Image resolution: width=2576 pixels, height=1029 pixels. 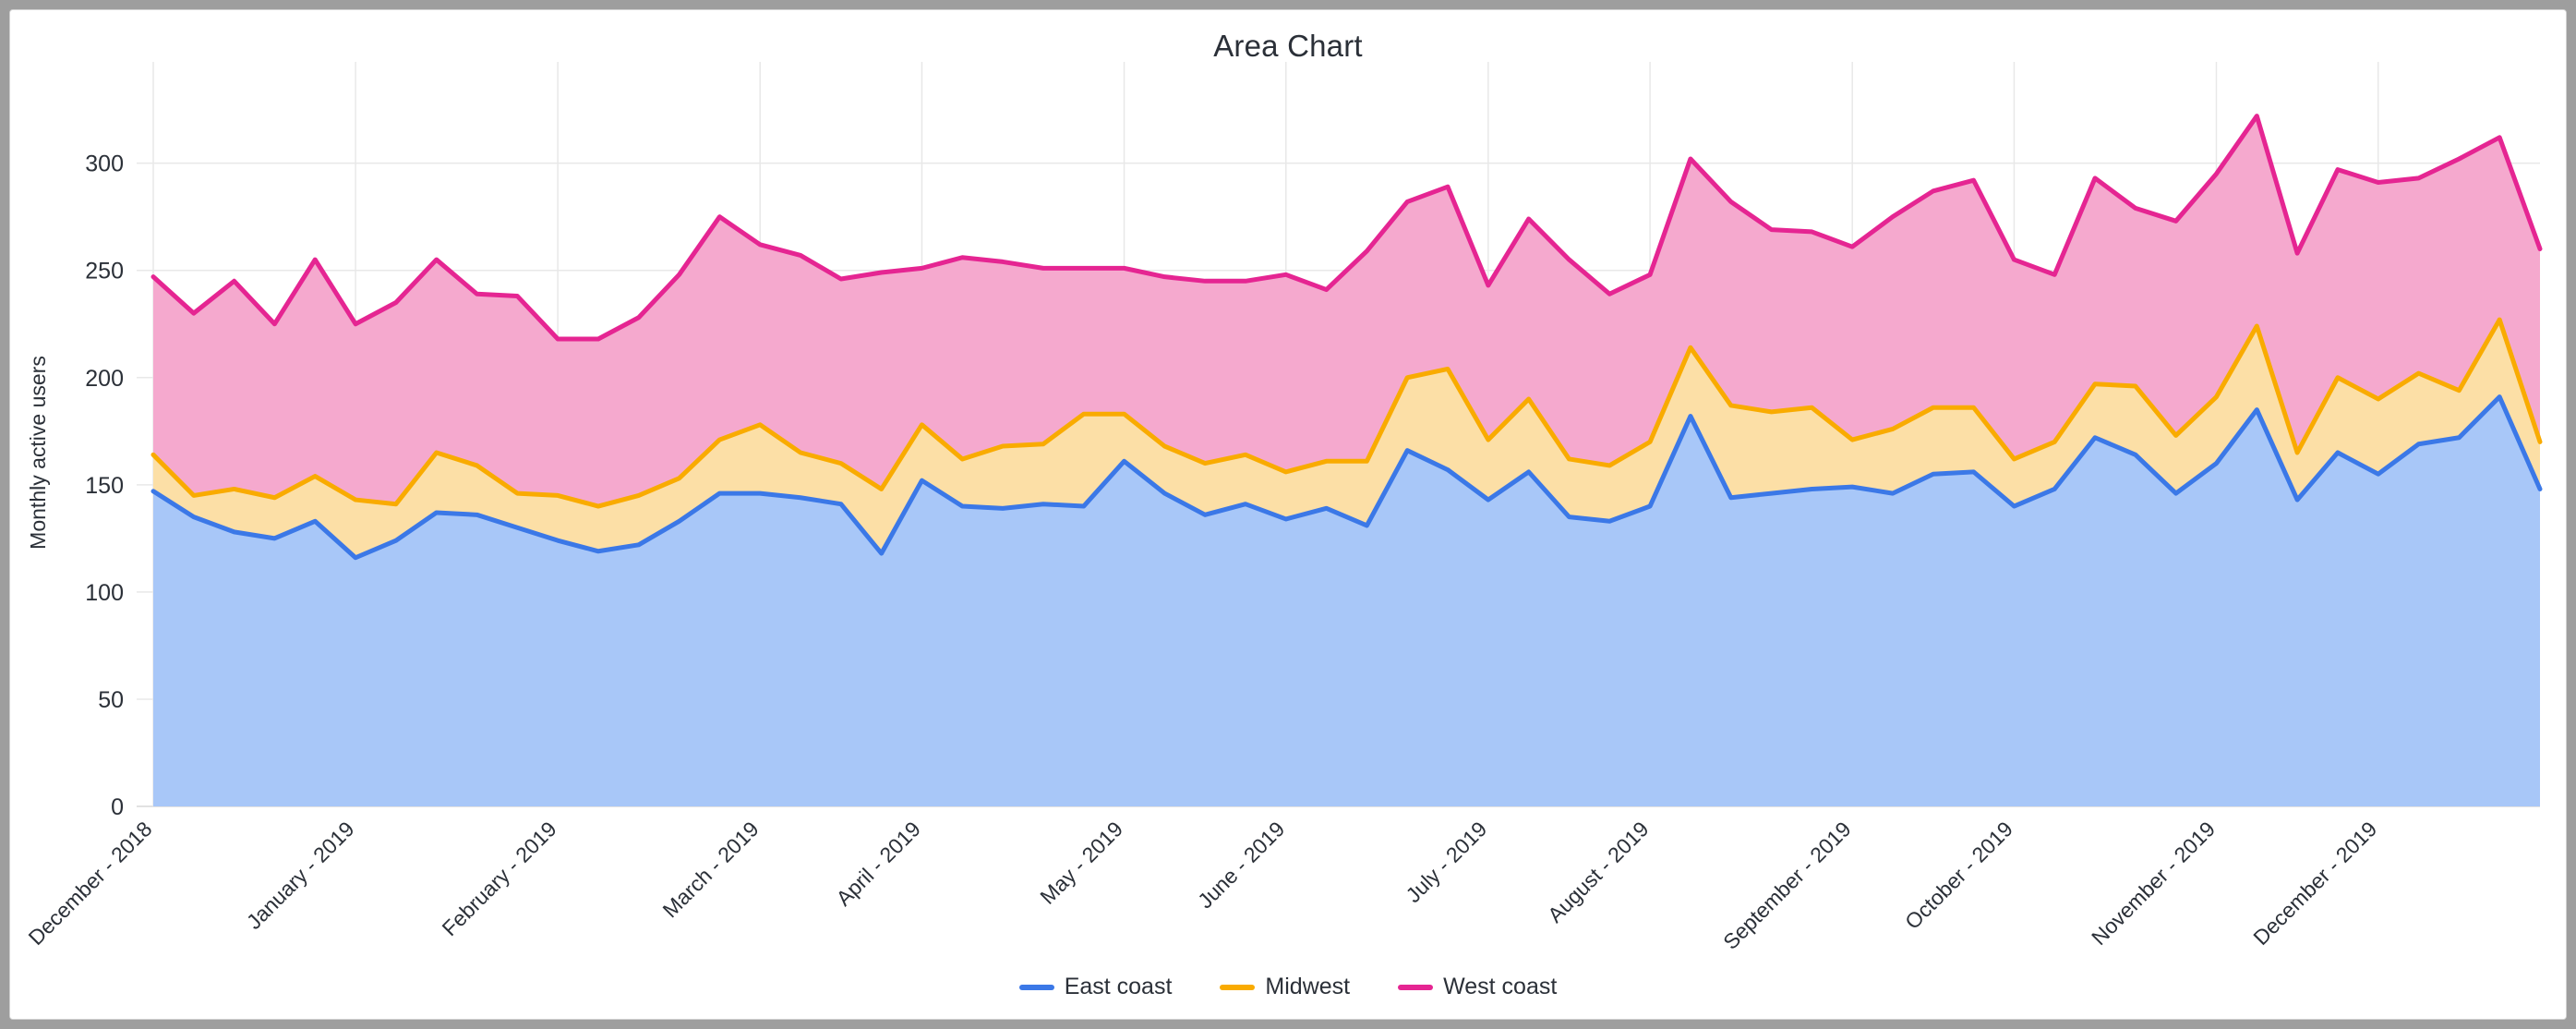 I want to click on x-tick-label: November - 2019, so click(x=2153, y=883).